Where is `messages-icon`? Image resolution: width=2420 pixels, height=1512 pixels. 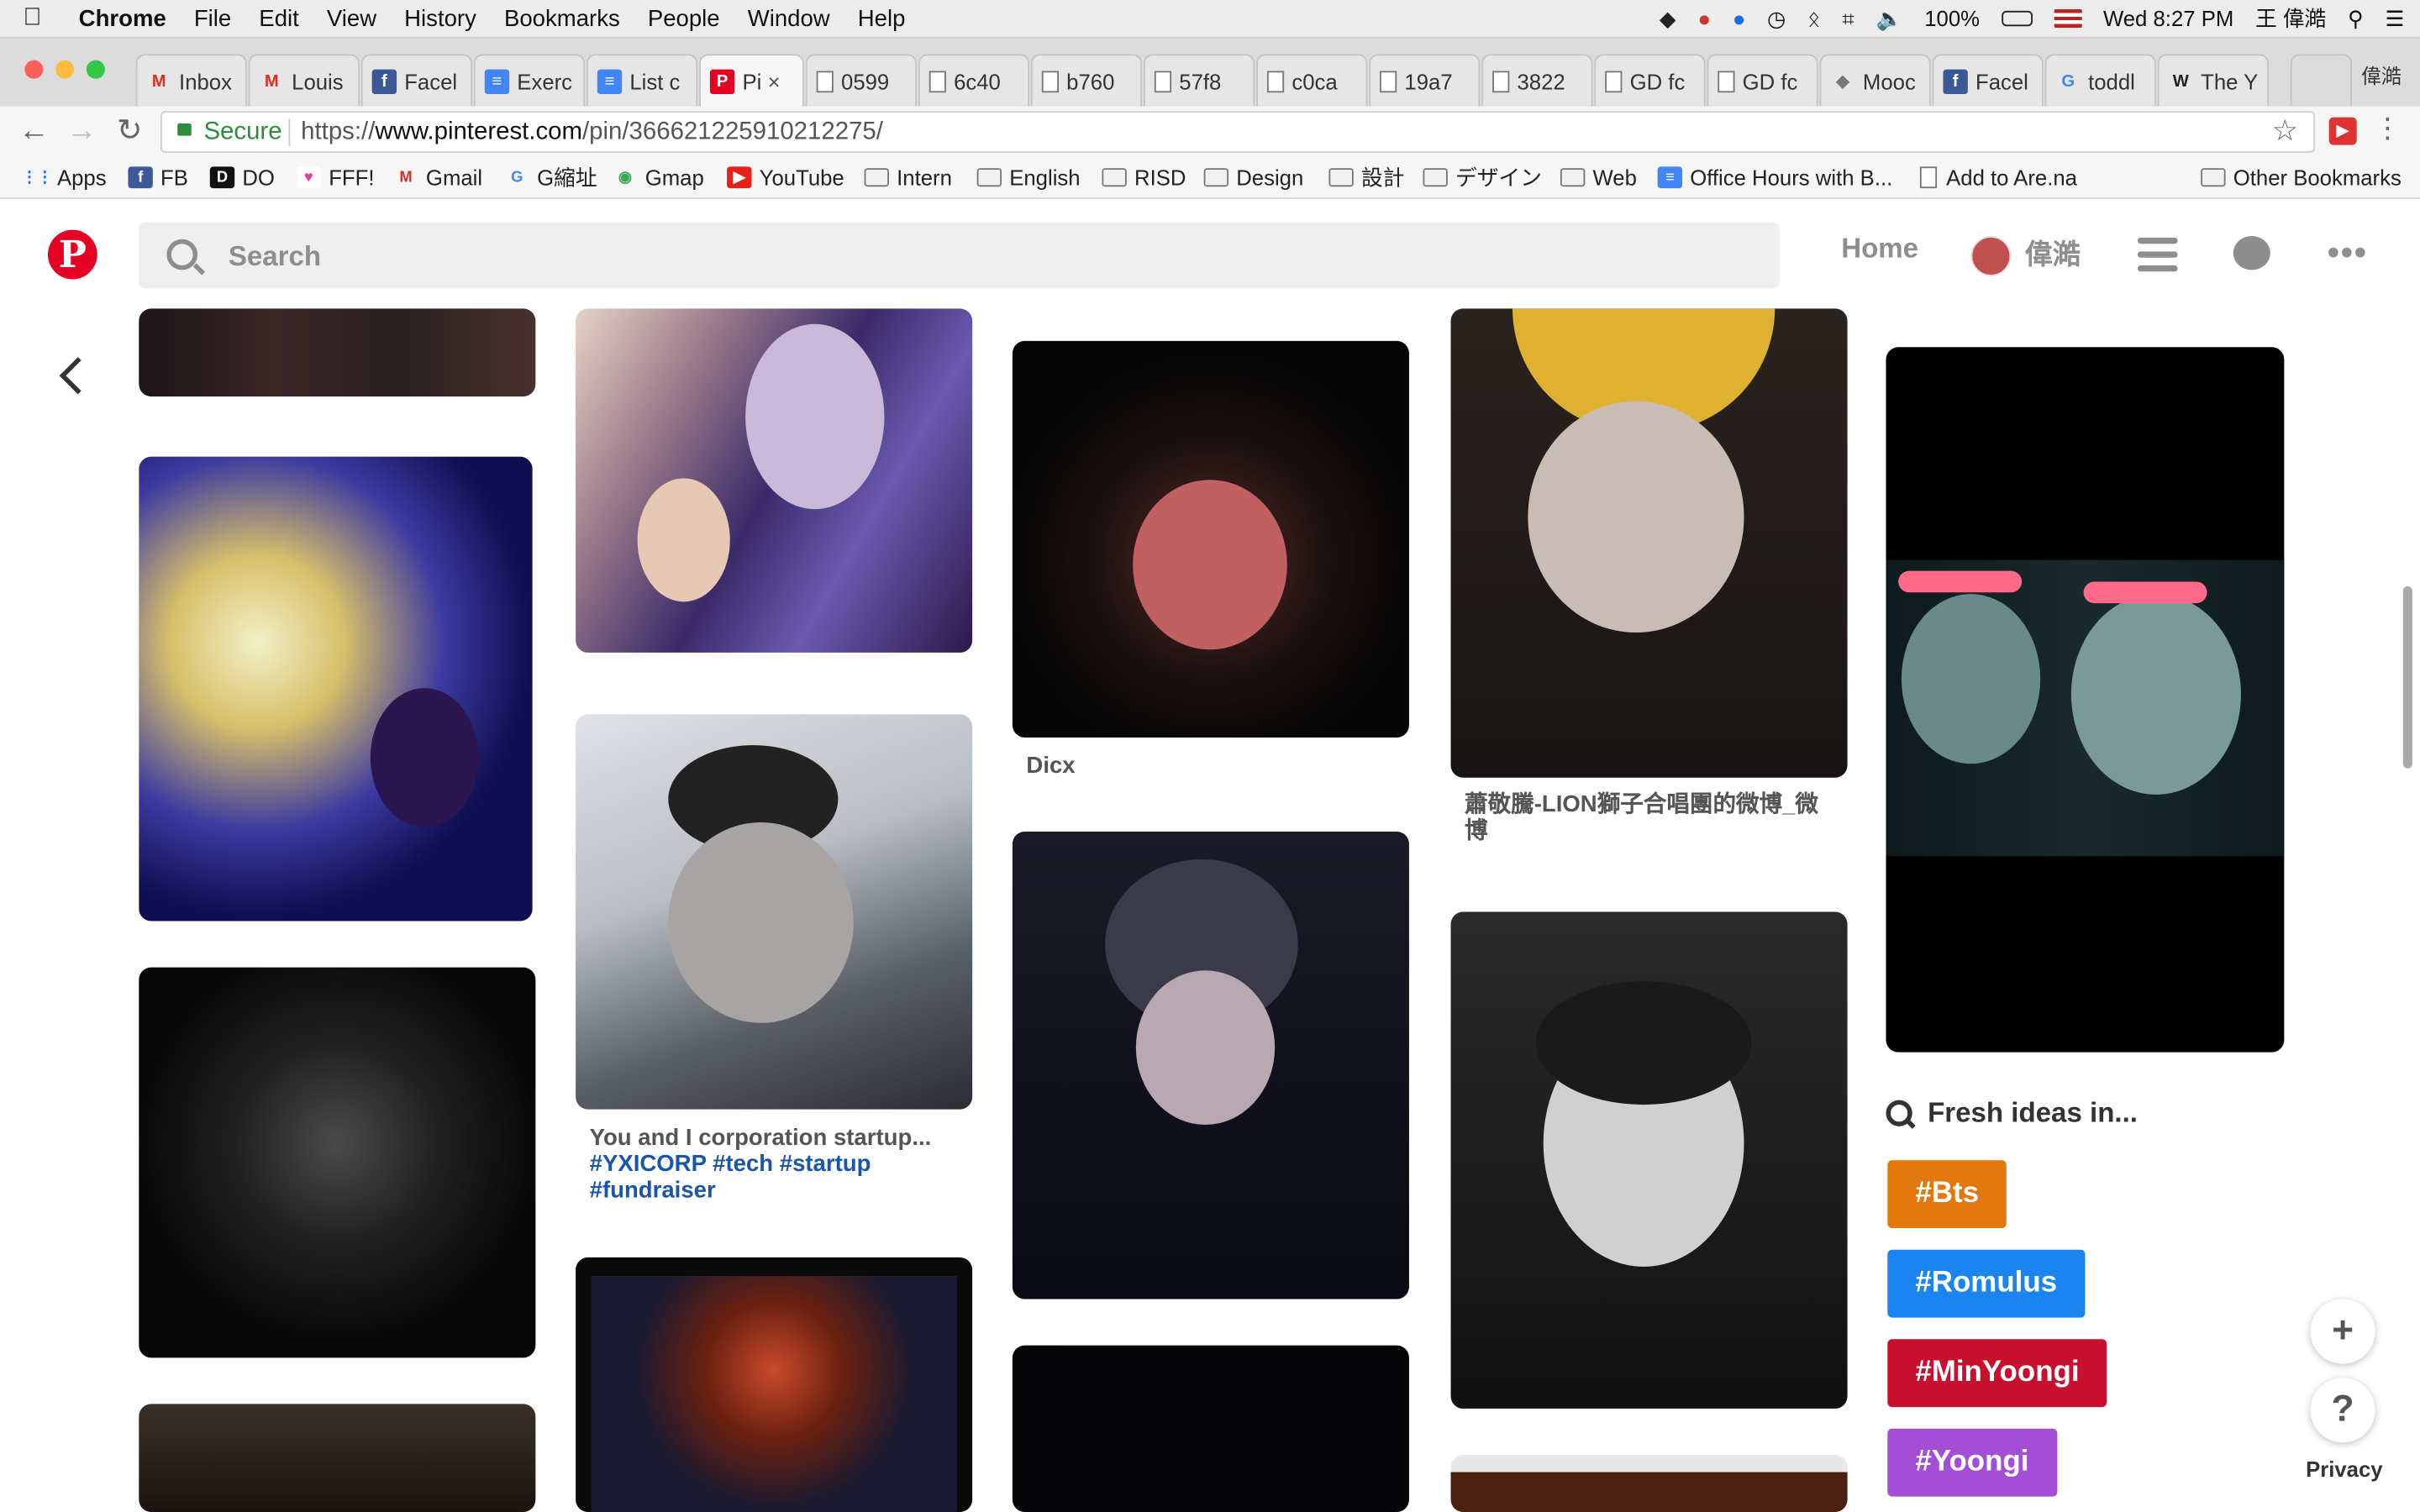 messages-icon is located at coordinates (2251, 253).